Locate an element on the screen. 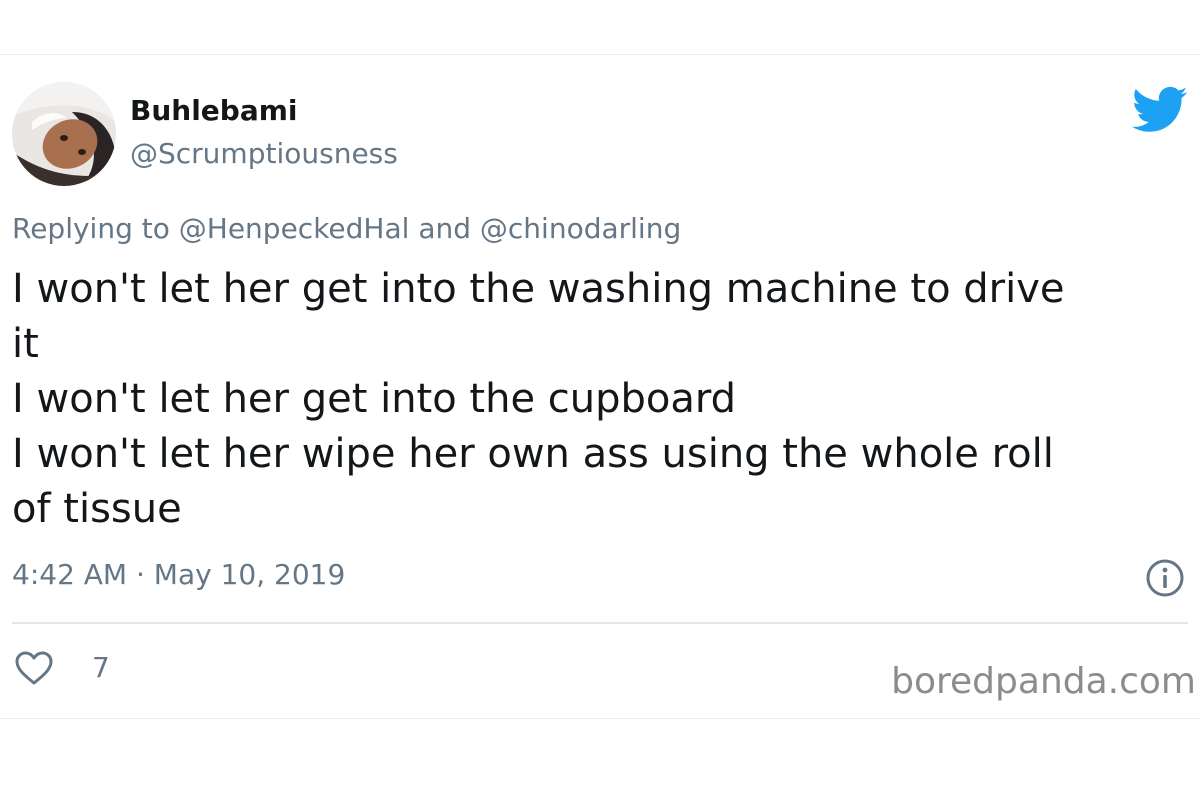 Image resolution: width=1200 pixels, height=800 pixels. author-display-name: Buhlebami is located at coordinates (214, 111).